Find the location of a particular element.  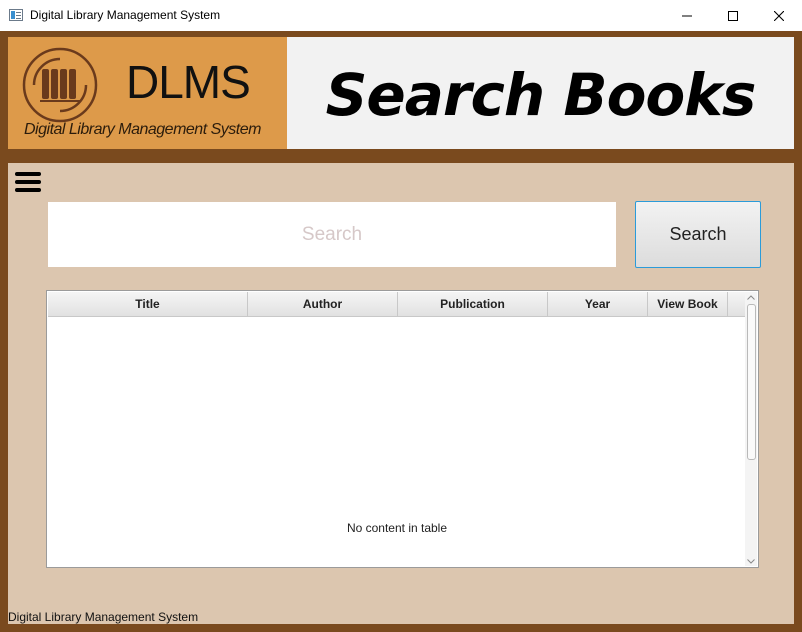

search-input is located at coordinates (332, 234).